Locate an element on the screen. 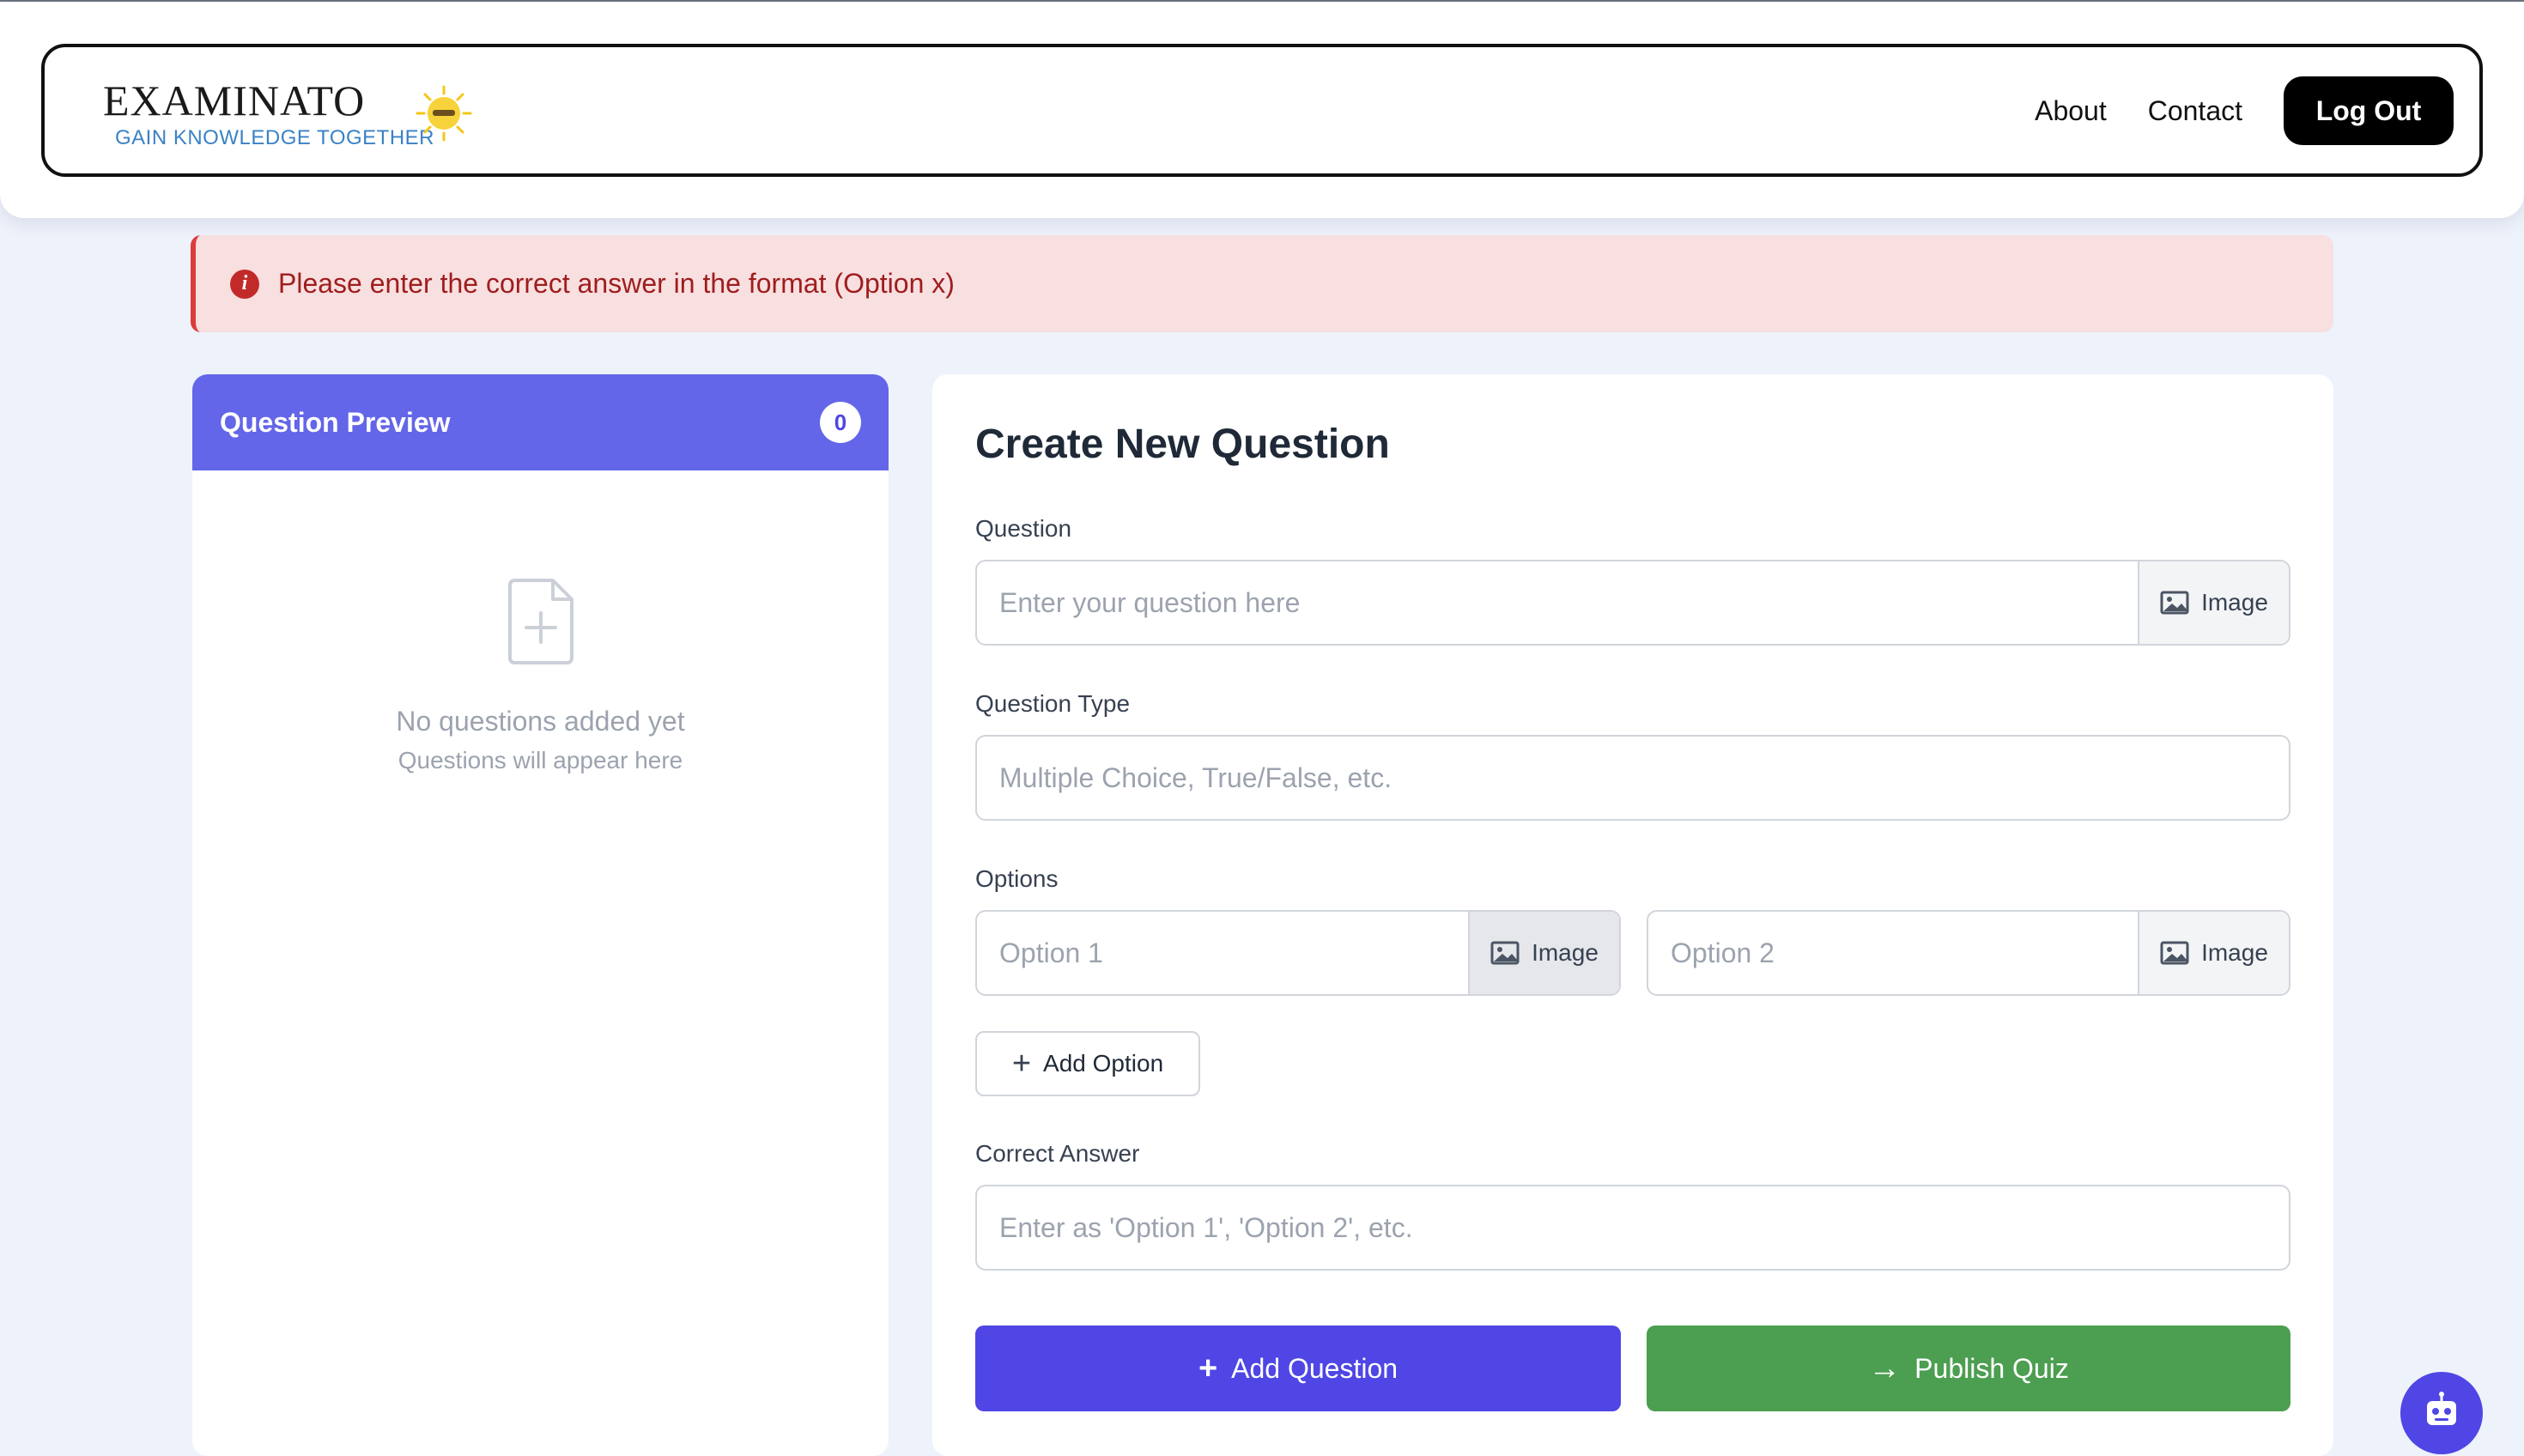  correct-answer-label: Correct Answer is located at coordinates (1057, 1153).